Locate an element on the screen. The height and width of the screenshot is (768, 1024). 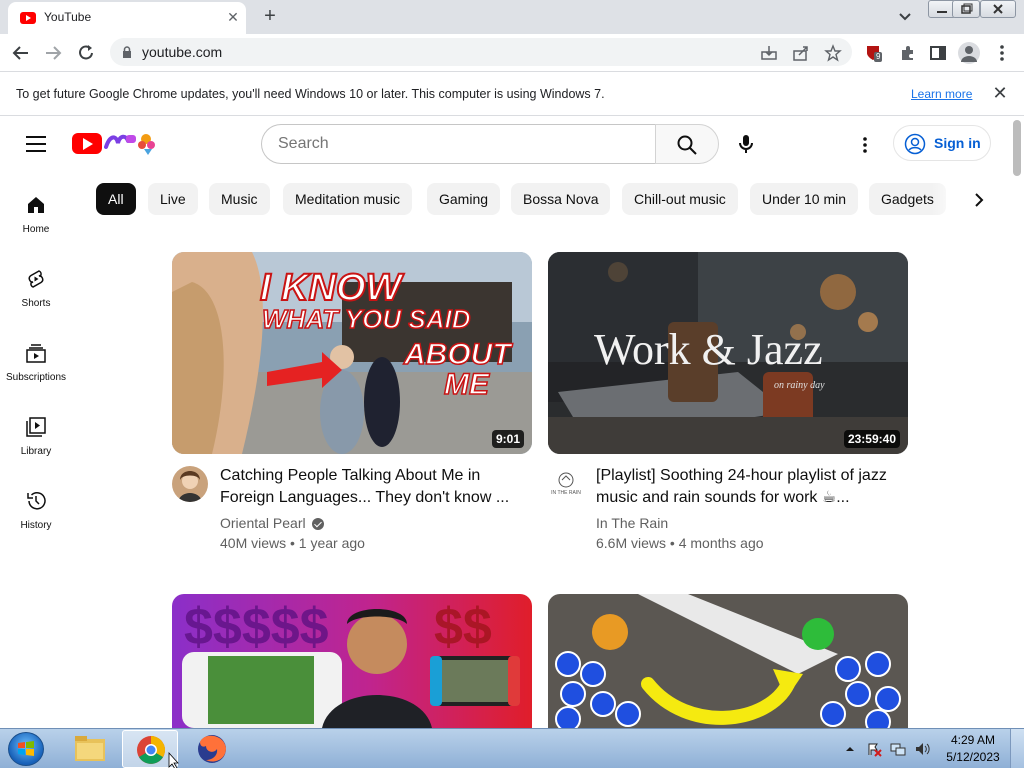
thumbnail-image: $$$$$ $$ is located at coordinates (352, 661).